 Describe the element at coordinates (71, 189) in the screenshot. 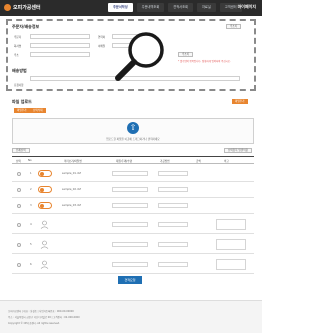

I see `row-filename: sample_02.dxf` at that location.